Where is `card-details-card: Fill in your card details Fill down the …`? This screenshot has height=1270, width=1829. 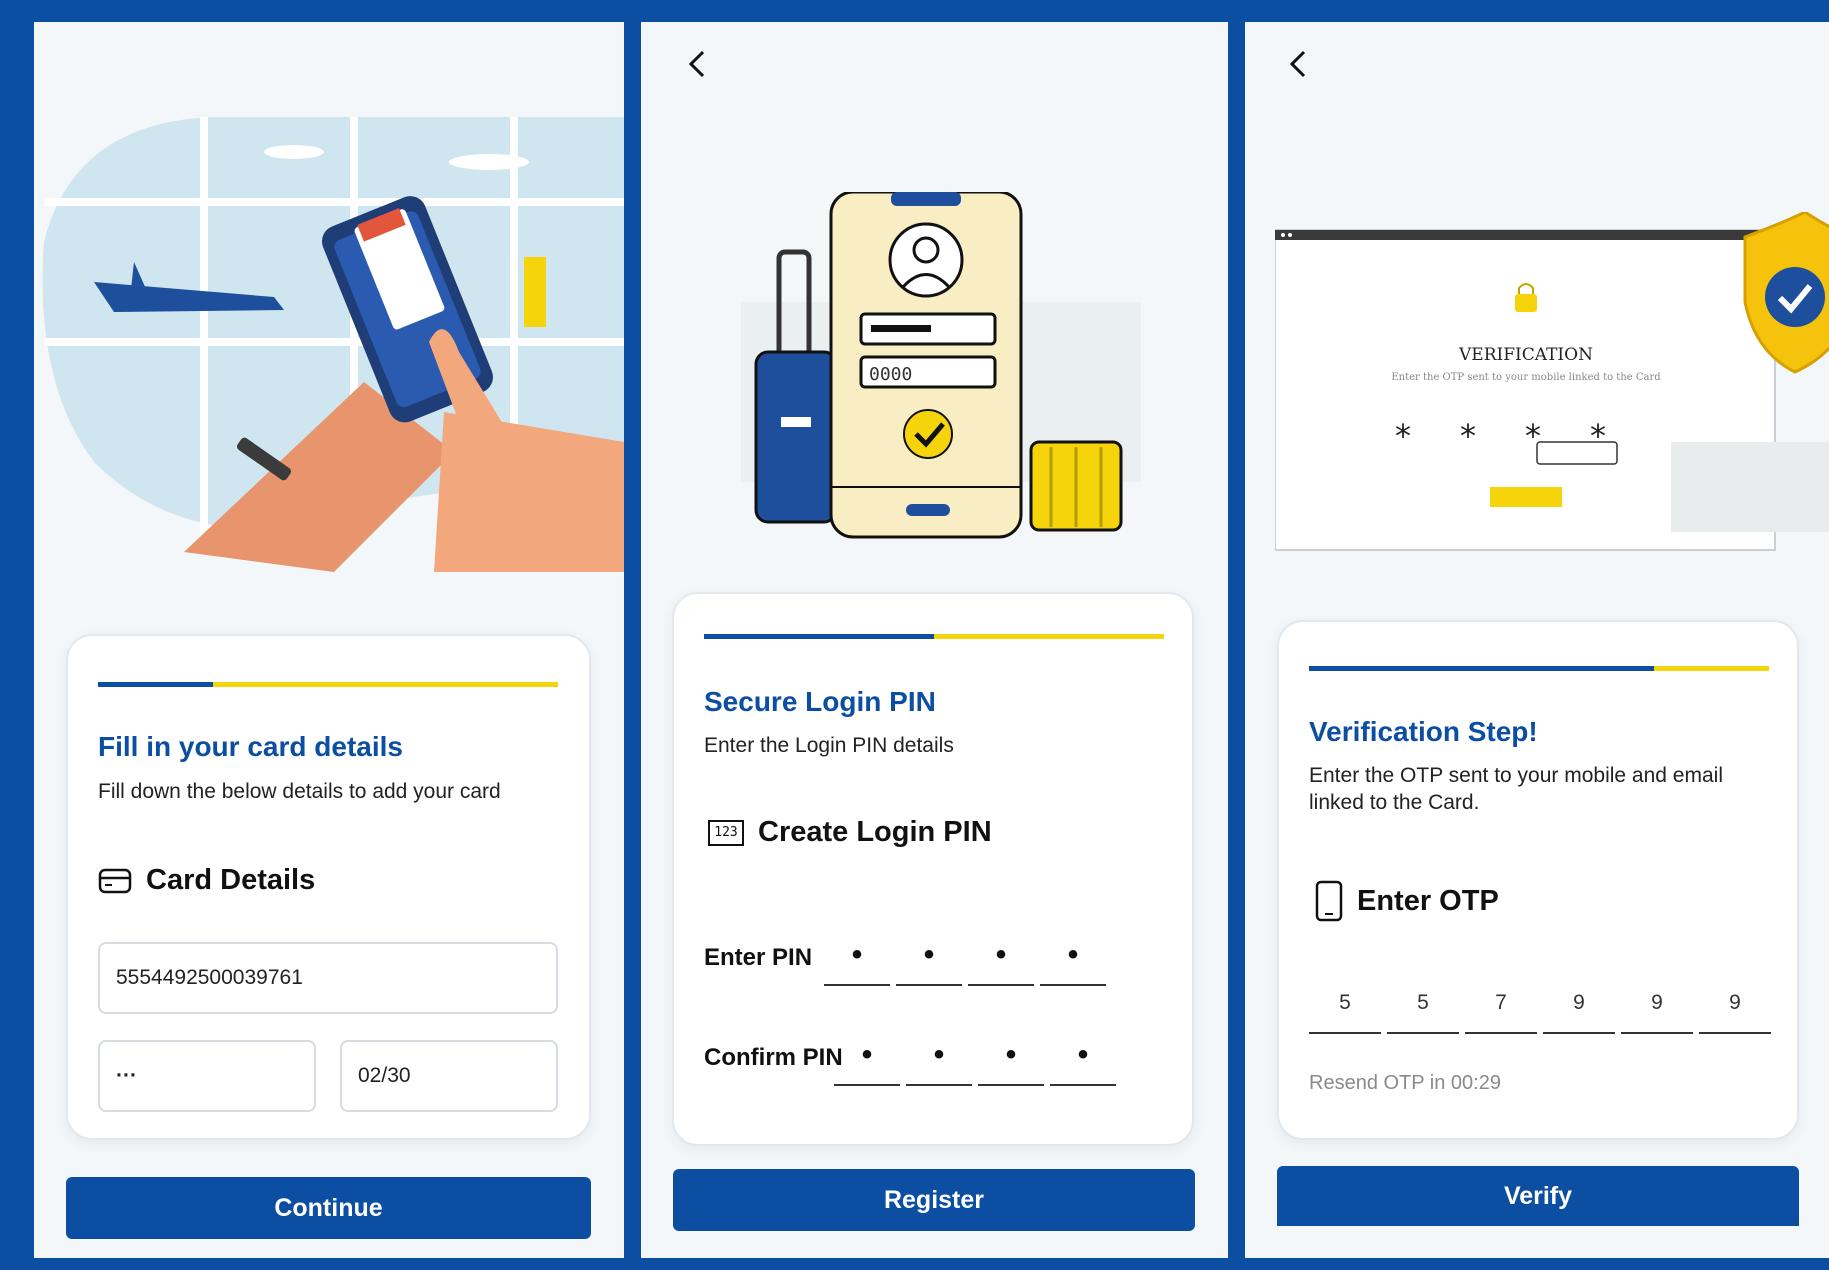 card-details-card: Fill in your card details Fill down the … is located at coordinates (328, 887).